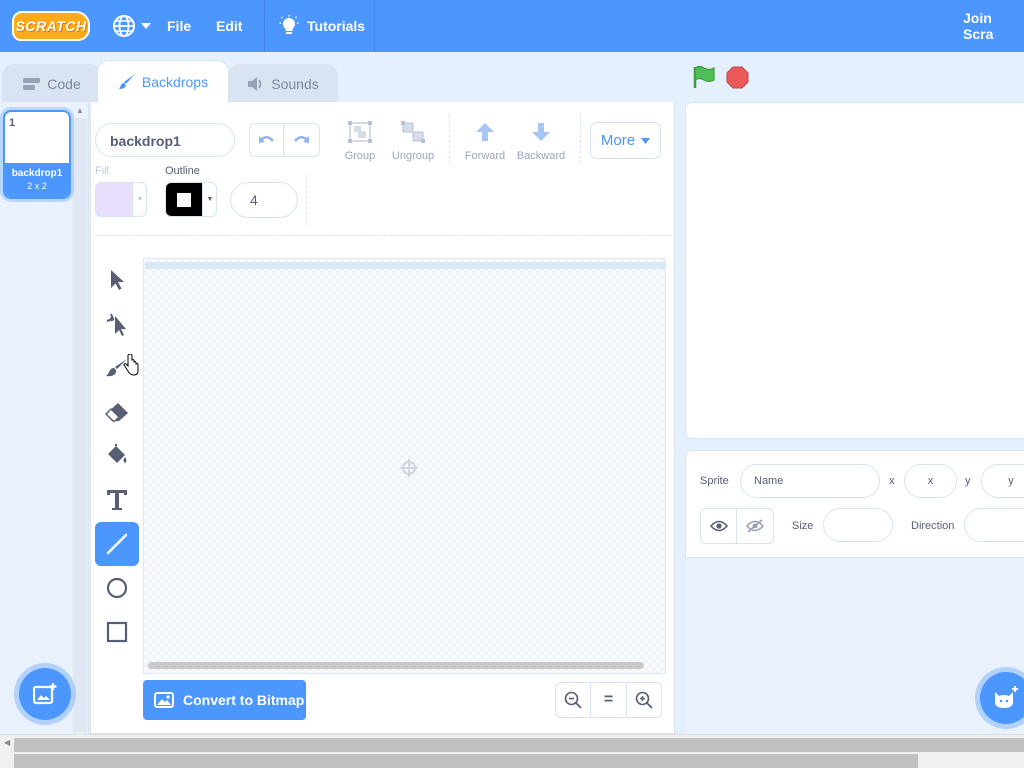  I want to click on zoom-reset-button: =, so click(609, 700).